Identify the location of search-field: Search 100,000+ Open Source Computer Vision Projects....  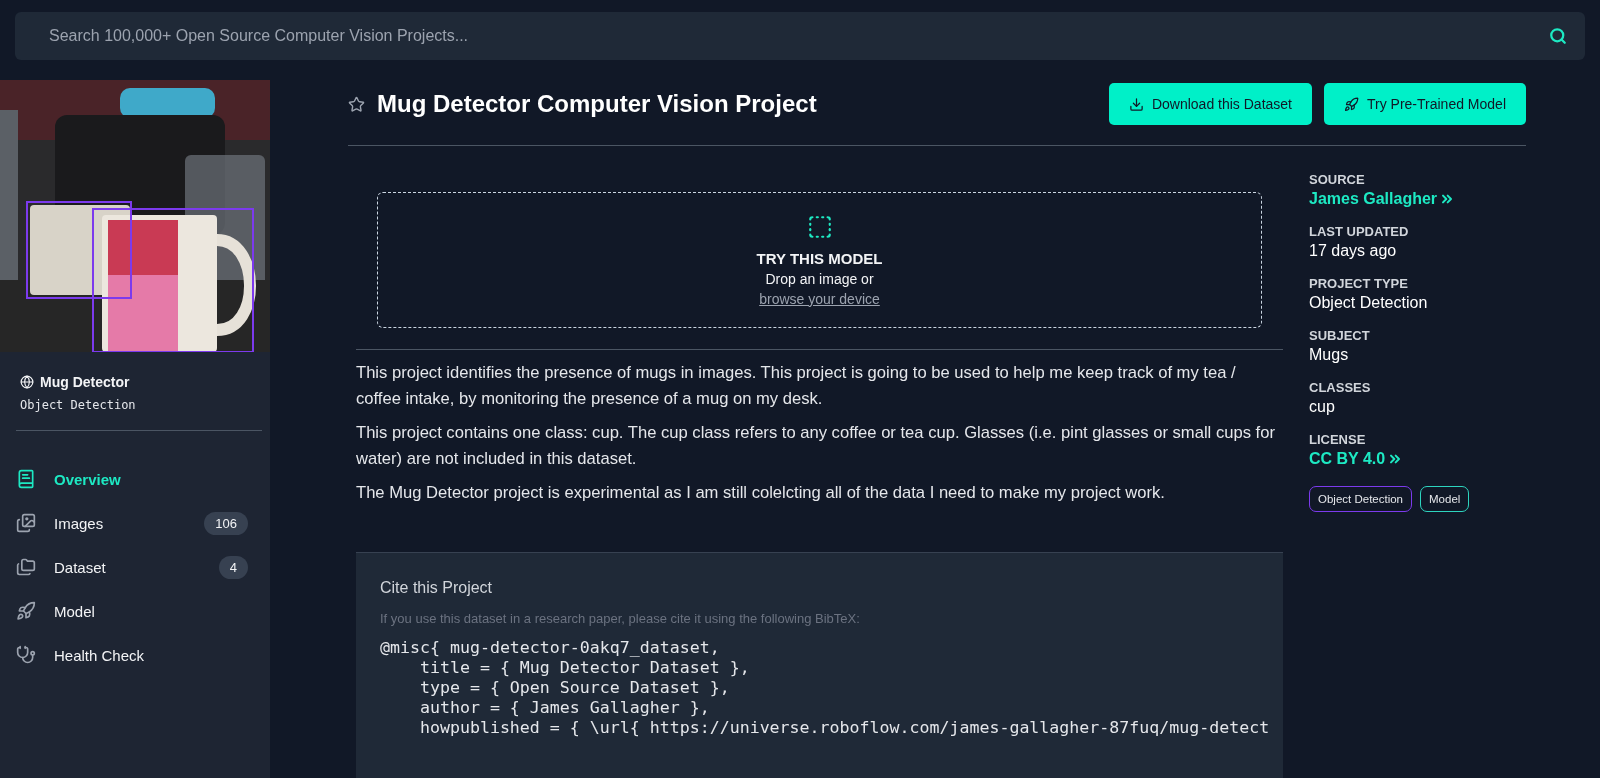
(800, 36).